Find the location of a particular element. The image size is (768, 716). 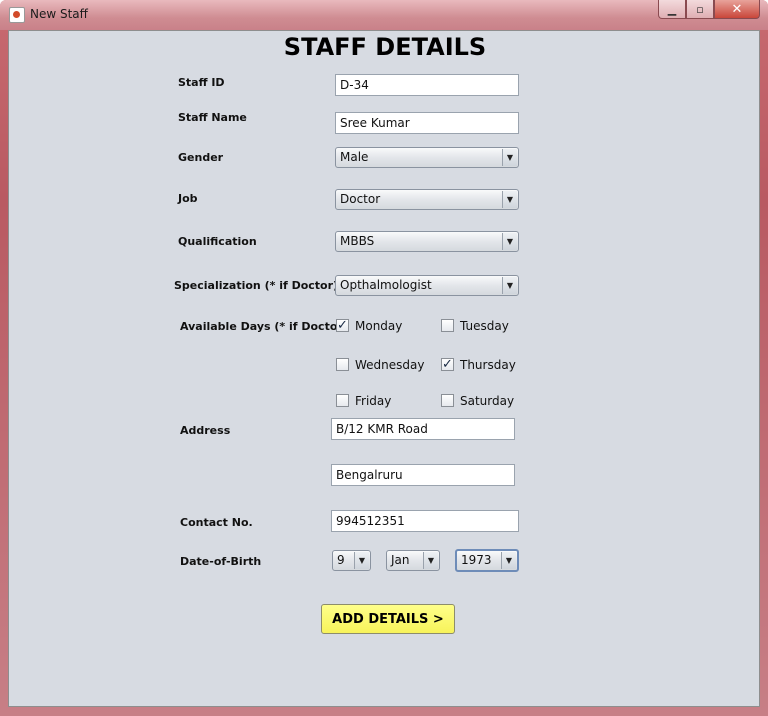

gender-value: Male is located at coordinates (354, 157).